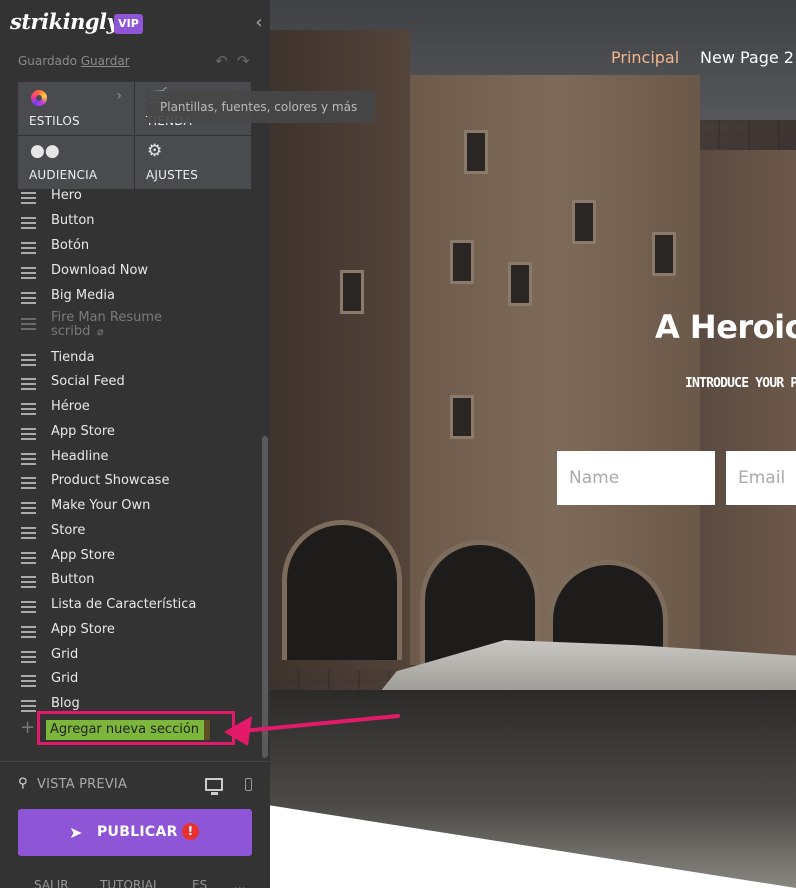  Describe the element at coordinates (65, 654) in the screenshot. I see `section-label: Grid` at that location.